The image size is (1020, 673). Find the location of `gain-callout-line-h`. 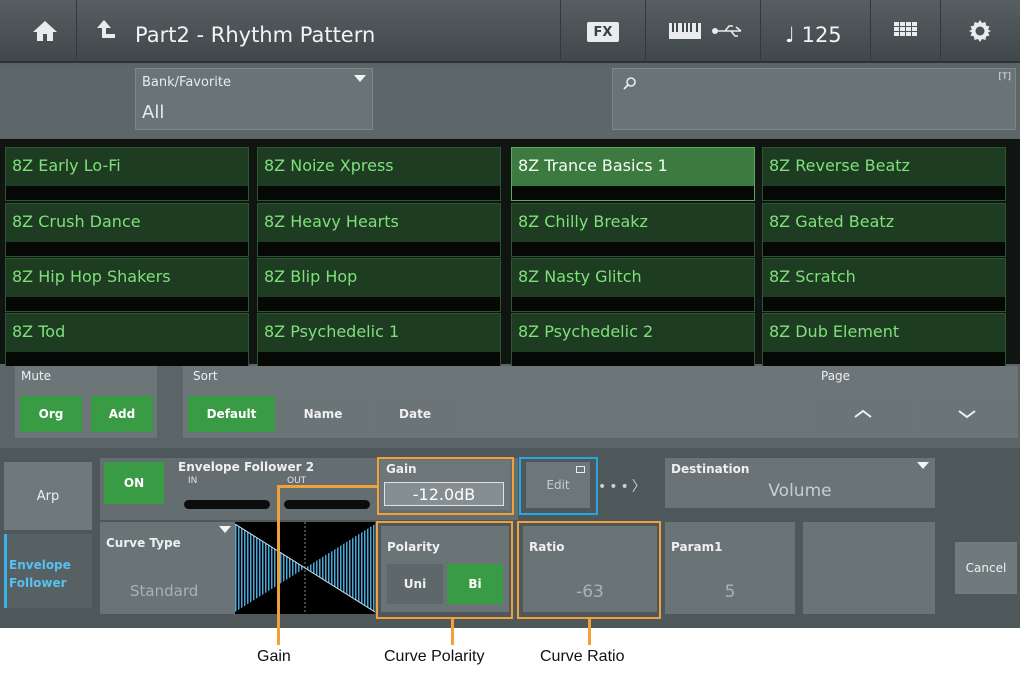

gain-callout-line-h is located at coordinates (327, 486).